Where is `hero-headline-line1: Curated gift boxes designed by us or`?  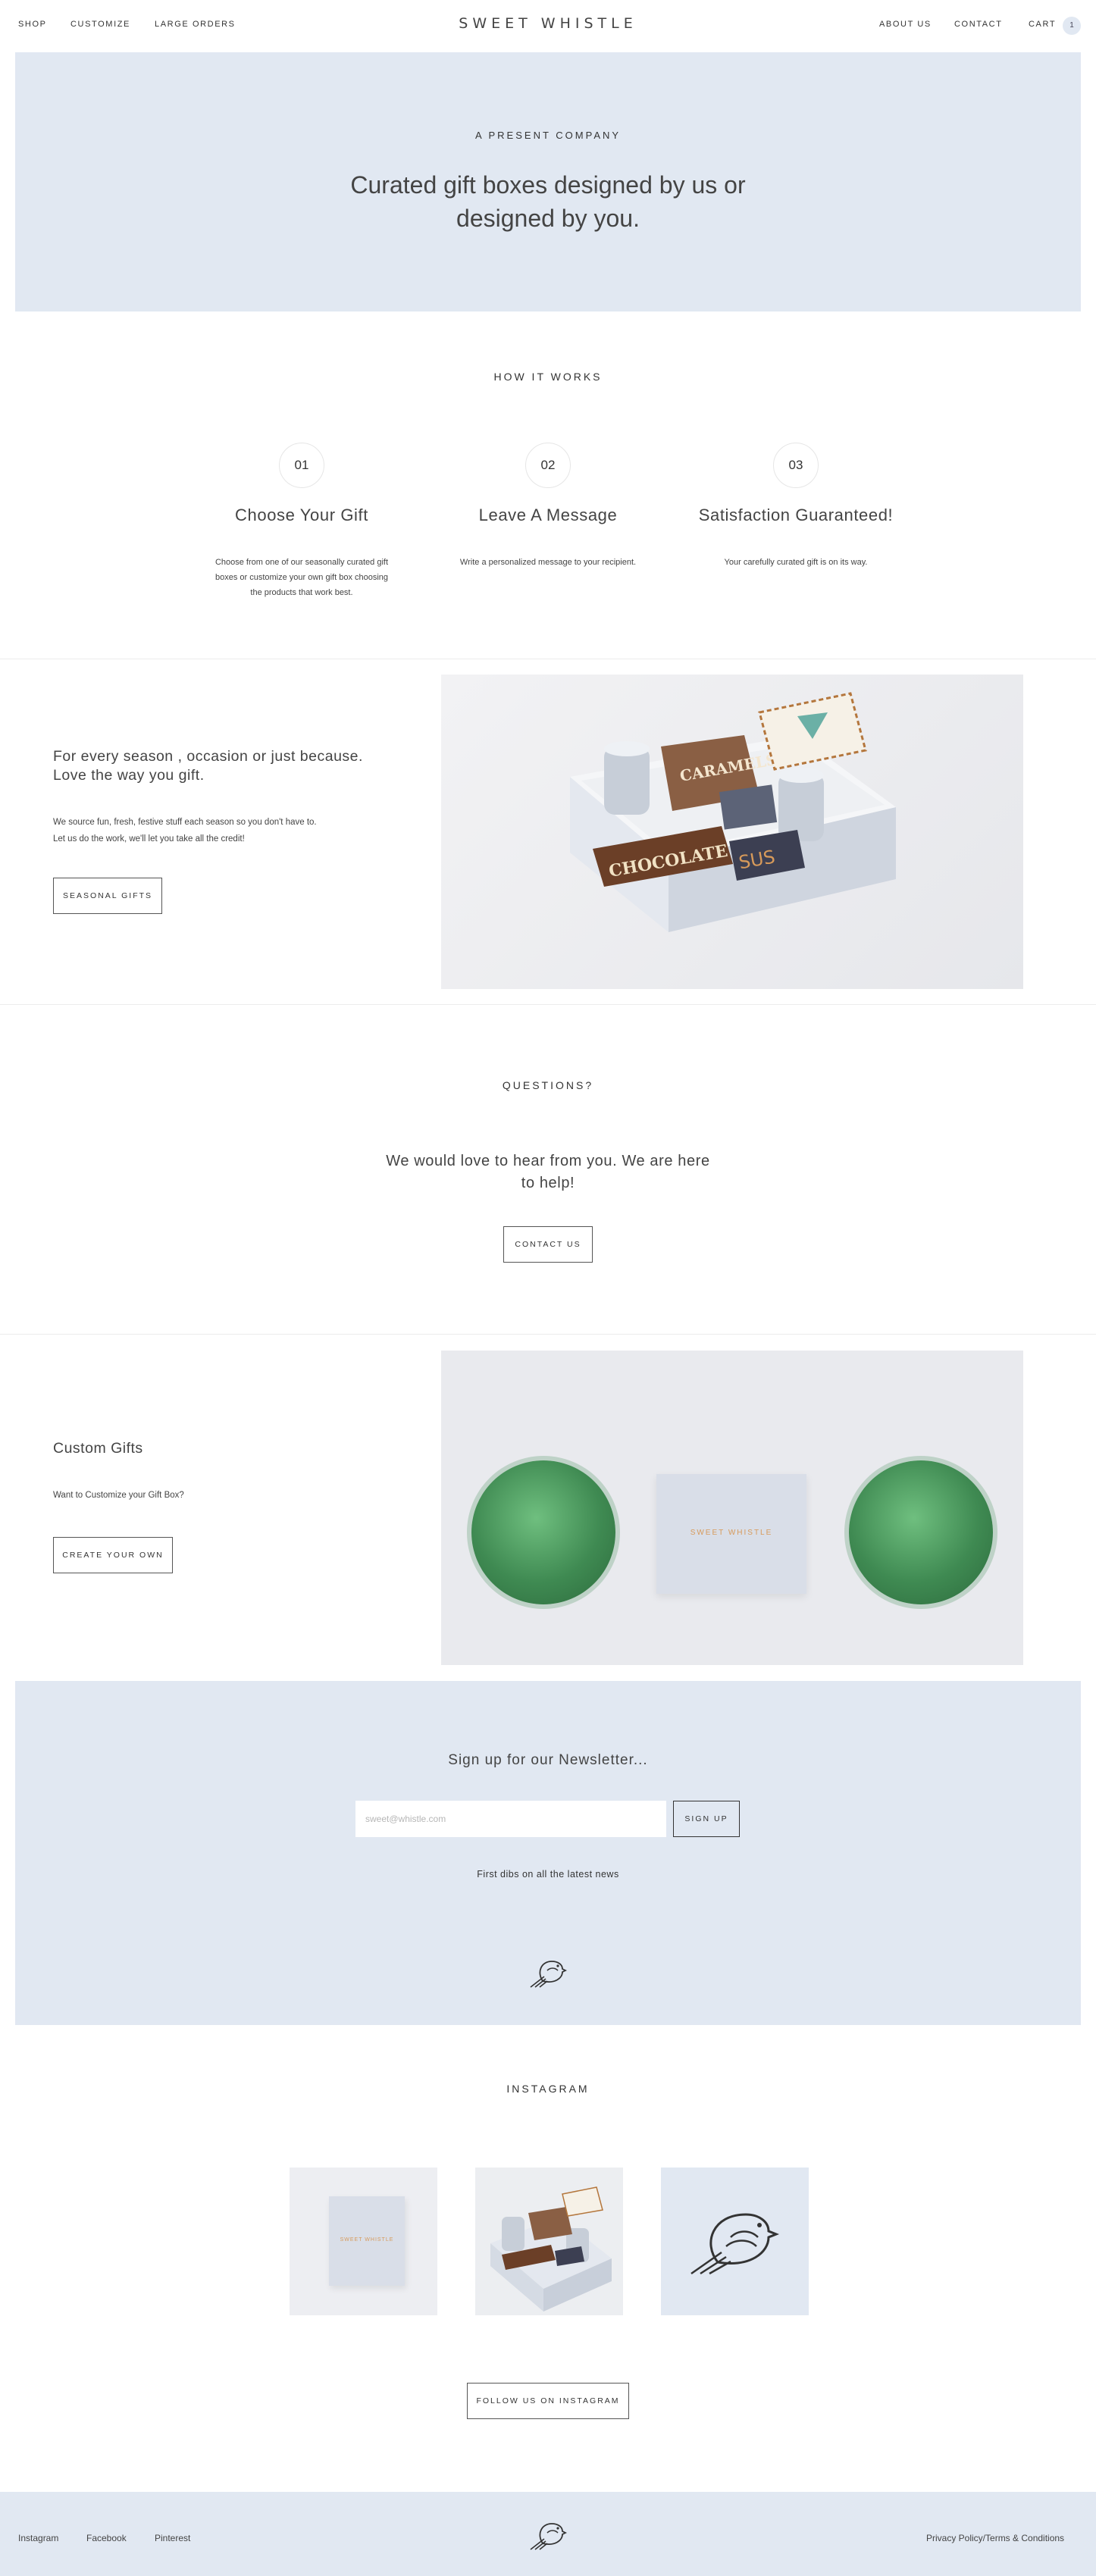
hero-headline-line1: Curated gift boxes designed by us or is located at coordinates (548, 185).